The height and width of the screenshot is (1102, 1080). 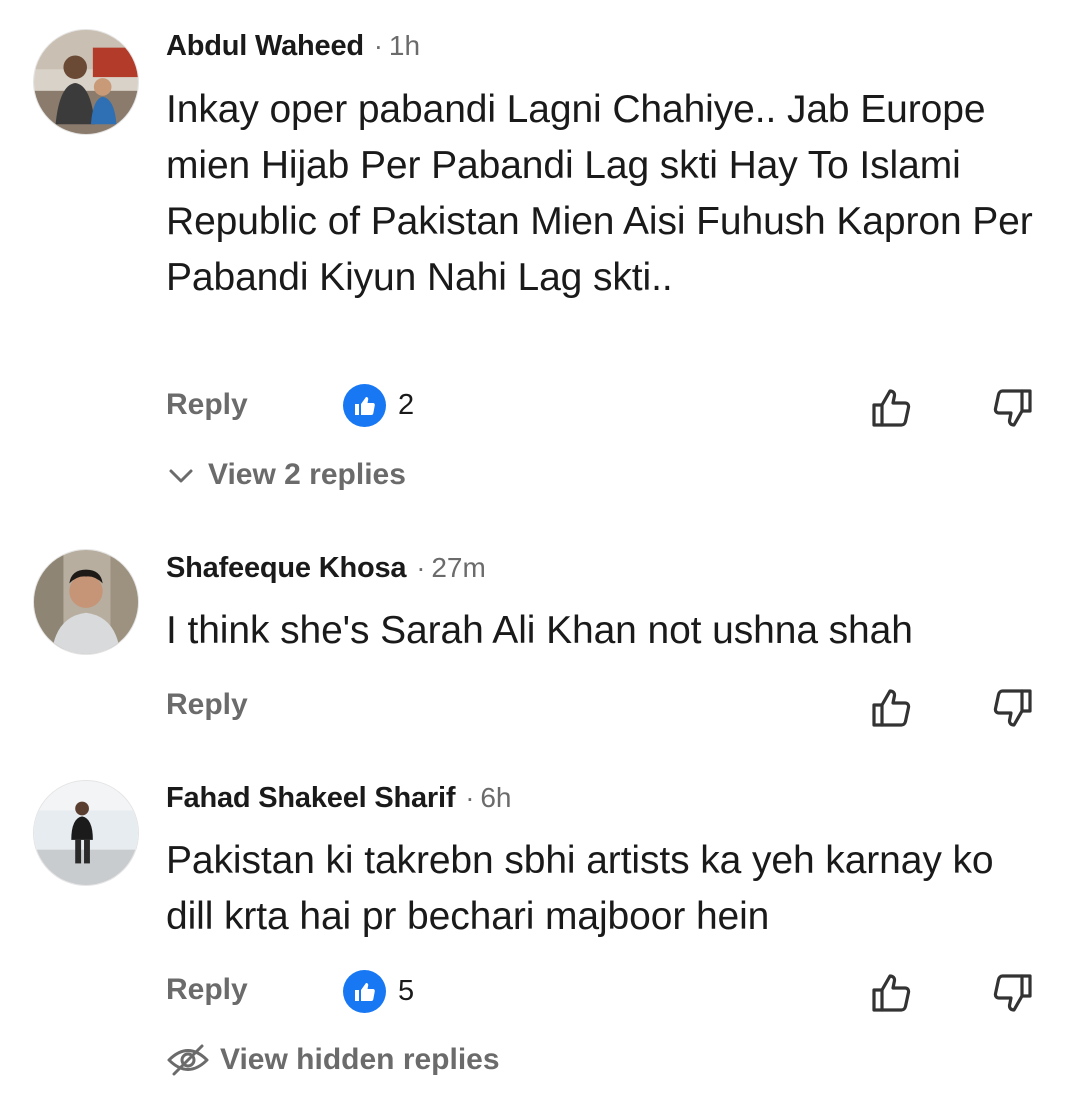 I want to click on view-replies-label: View 2 replies, so click(x=307, y=474).